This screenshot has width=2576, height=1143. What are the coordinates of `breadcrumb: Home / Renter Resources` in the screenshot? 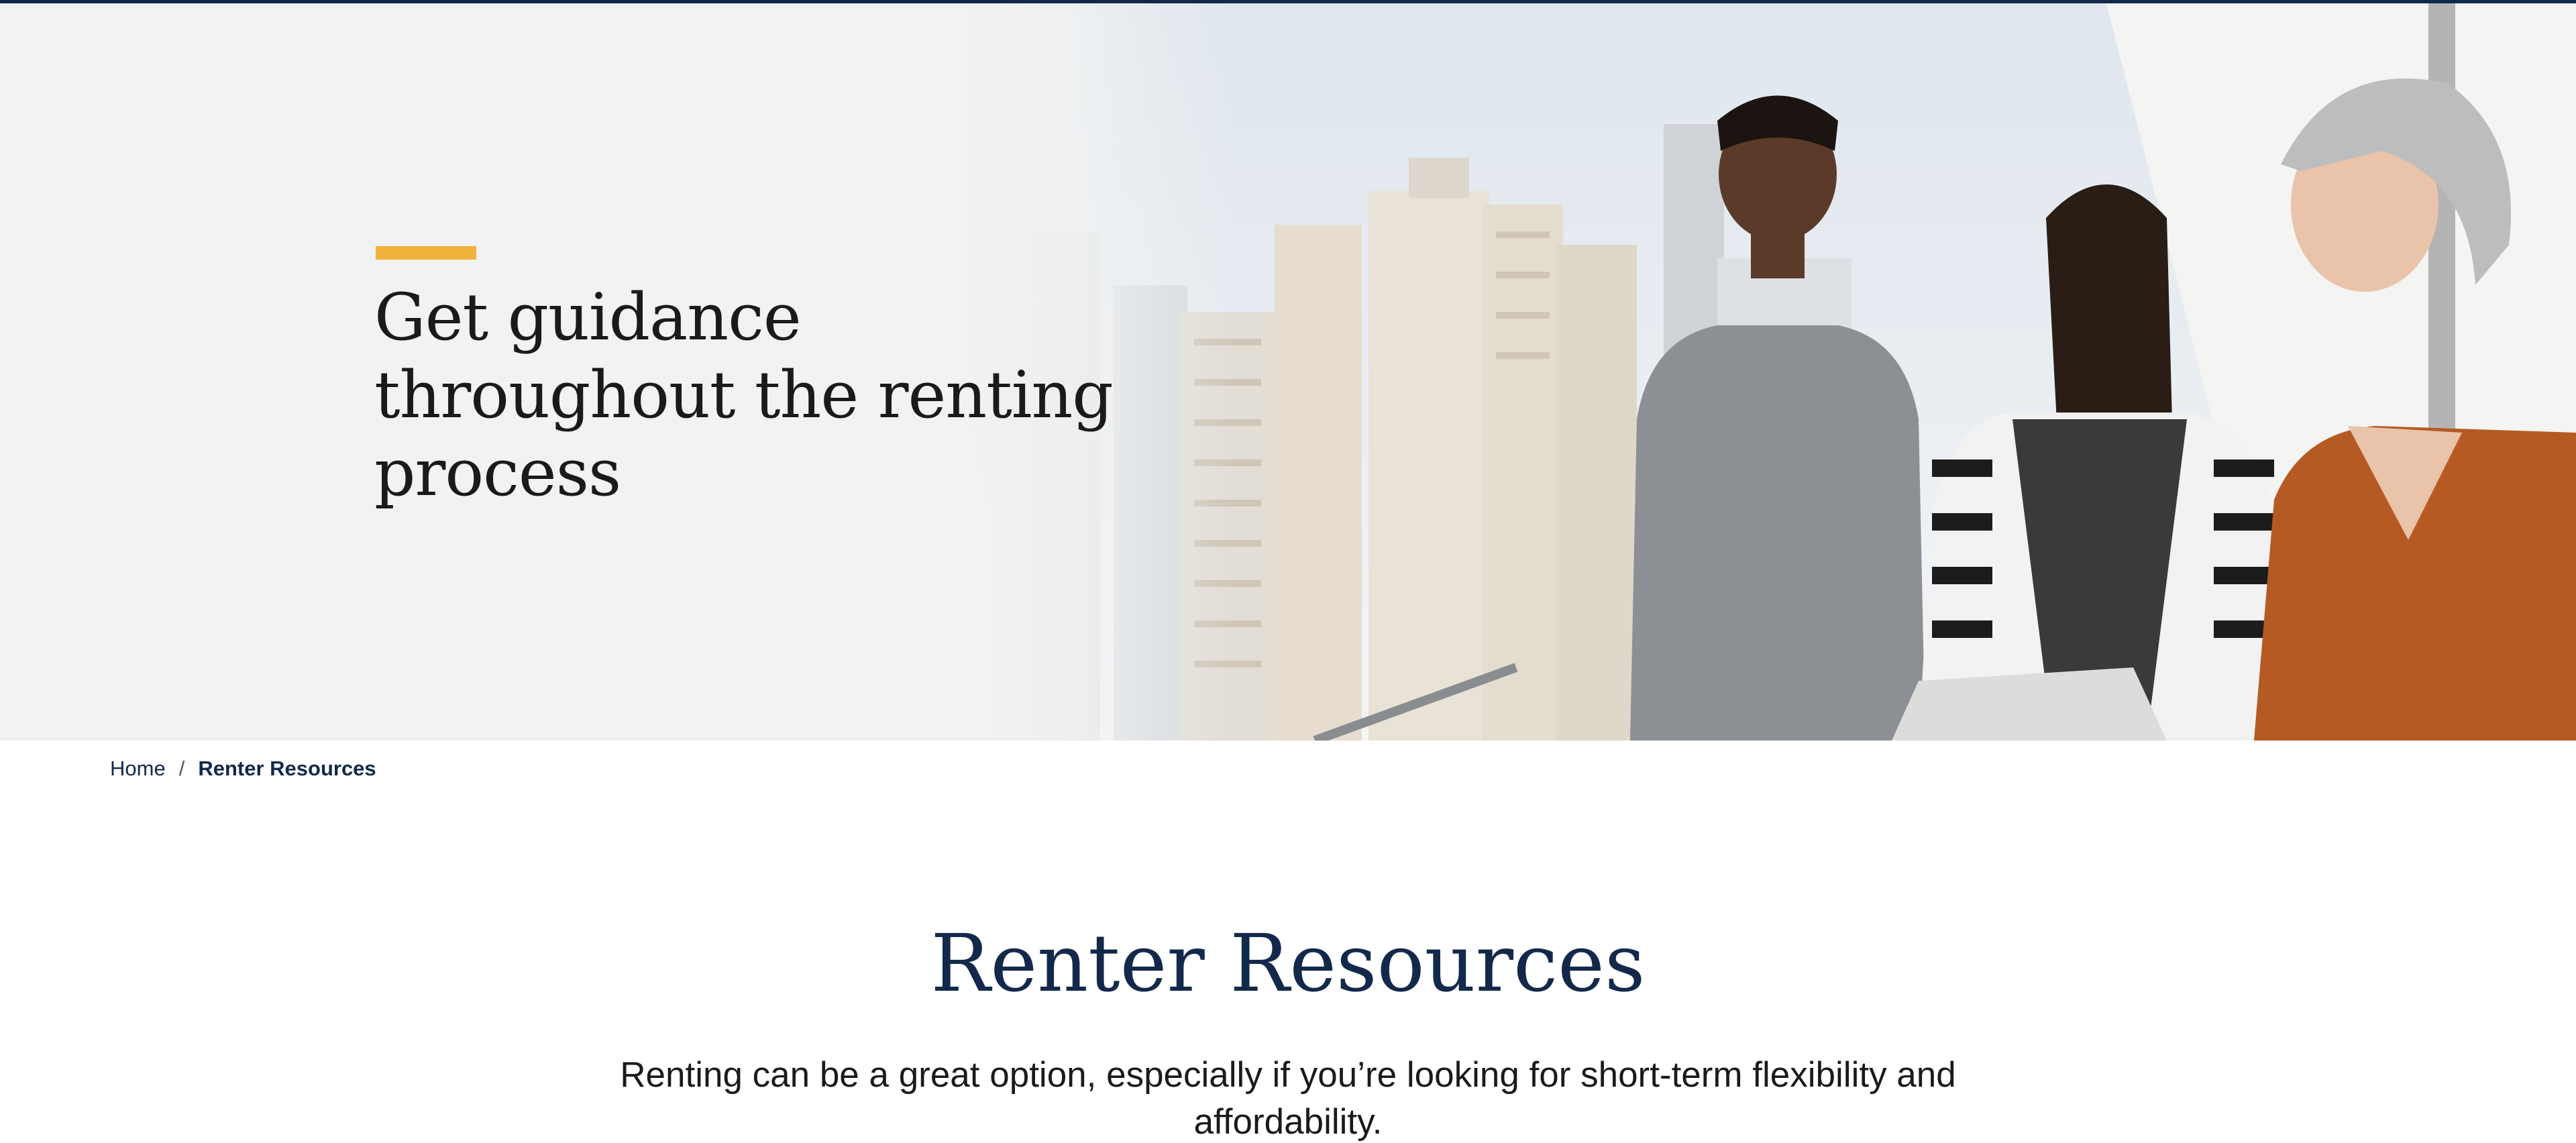 It's located at (243, 769).